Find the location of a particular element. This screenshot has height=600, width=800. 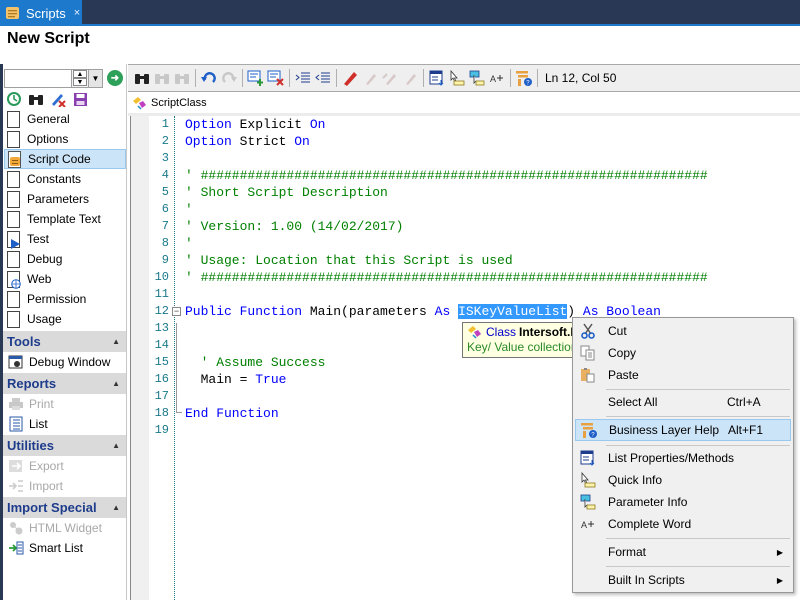

clear-bookmarks-icon is located at coordinates (409, 78).